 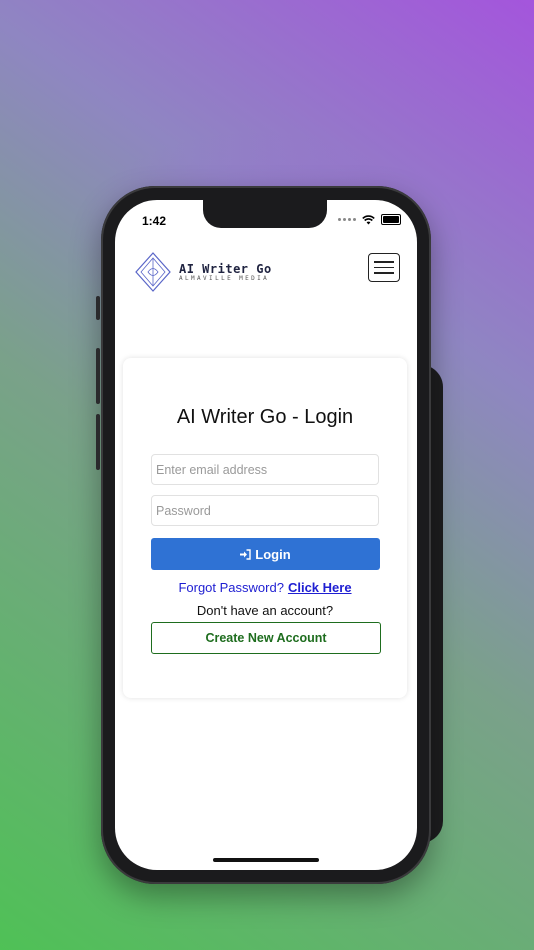 I want to click on login-button-label: Login, so click(x=273, y=554).